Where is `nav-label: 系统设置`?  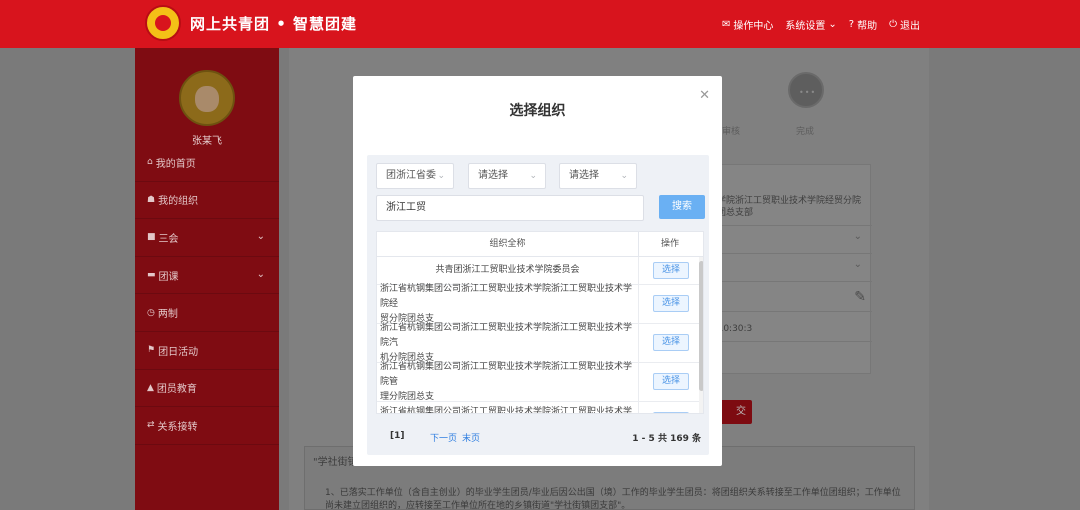
nav-label: 系统设置 is located at coordinates (805, 26).